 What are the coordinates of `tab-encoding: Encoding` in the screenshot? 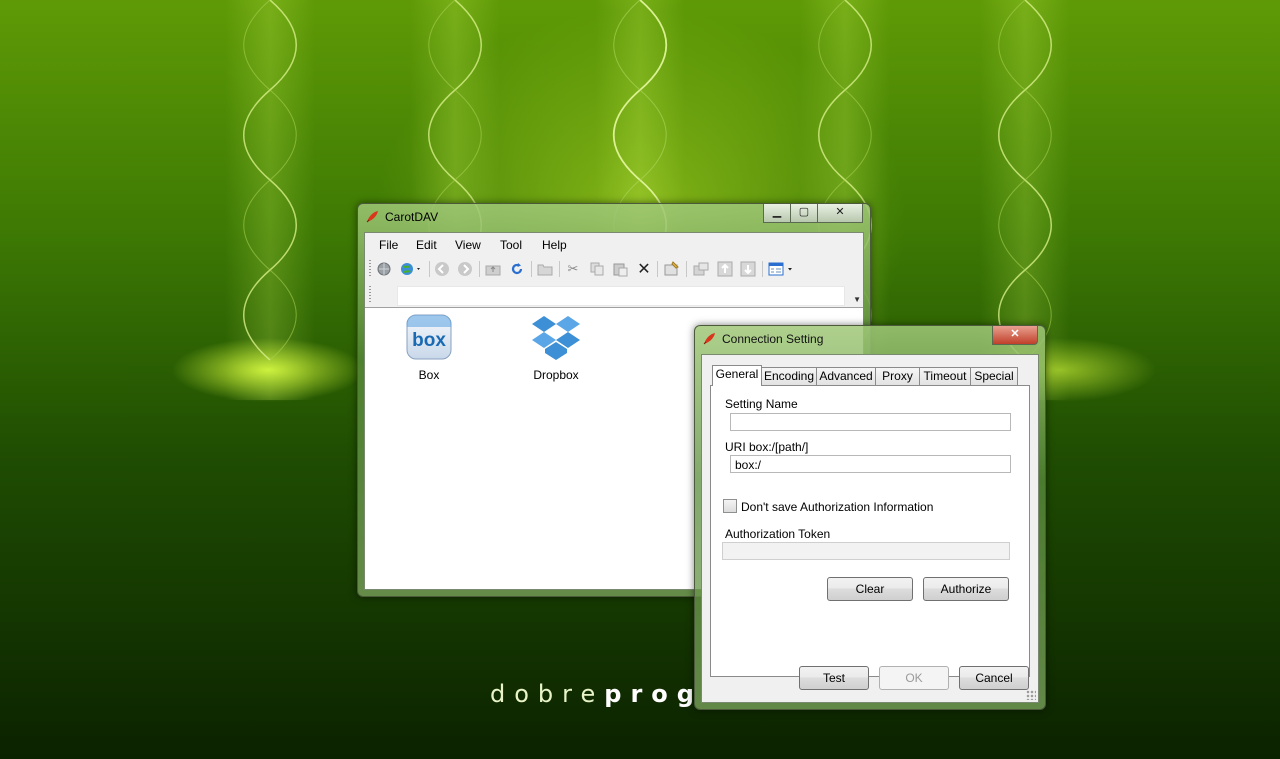 It's located at (789, 376).